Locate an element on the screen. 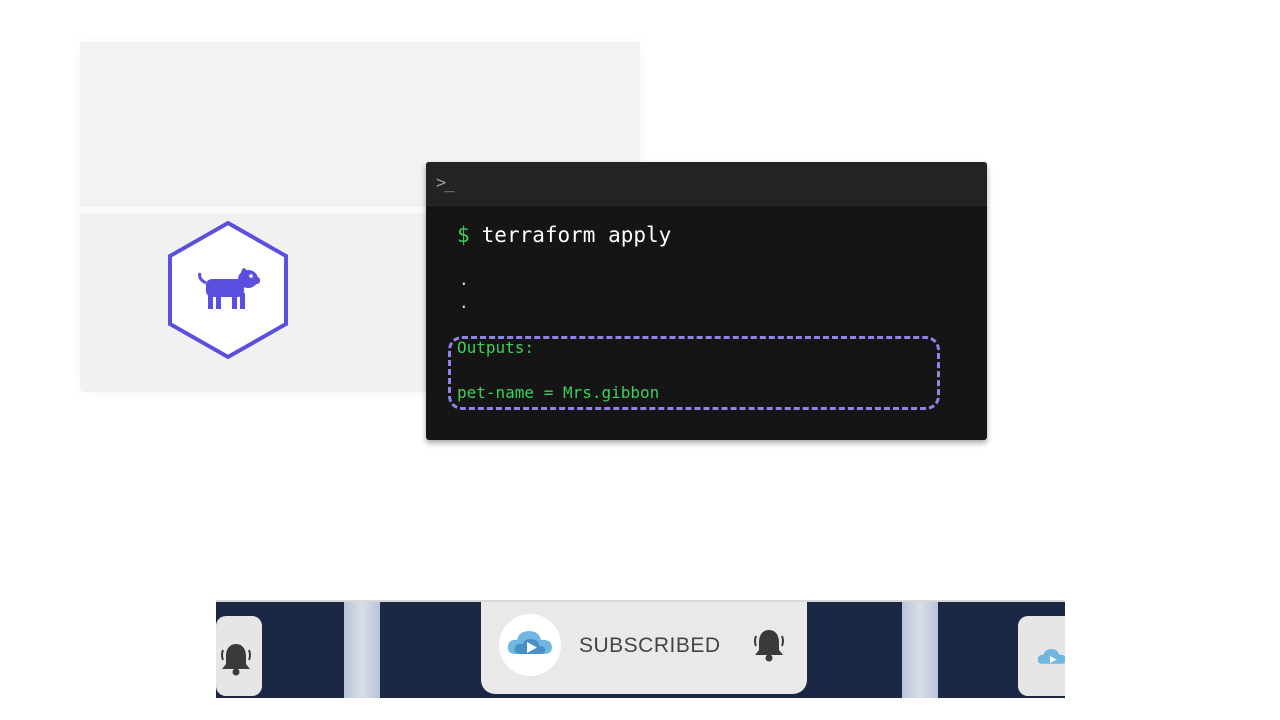  banner-side-card-right is located at coordinates (1041, 656).